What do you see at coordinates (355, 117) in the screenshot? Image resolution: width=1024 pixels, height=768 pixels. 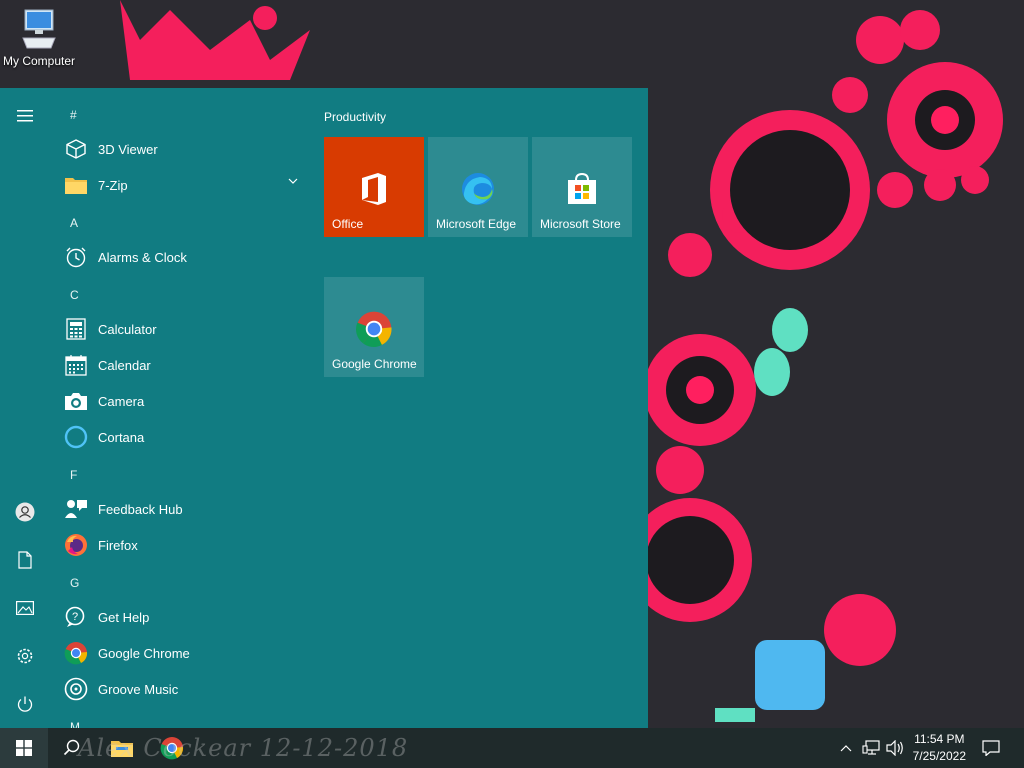 I see `tile-group-title: Productivity` at bounding box center [355, 117].